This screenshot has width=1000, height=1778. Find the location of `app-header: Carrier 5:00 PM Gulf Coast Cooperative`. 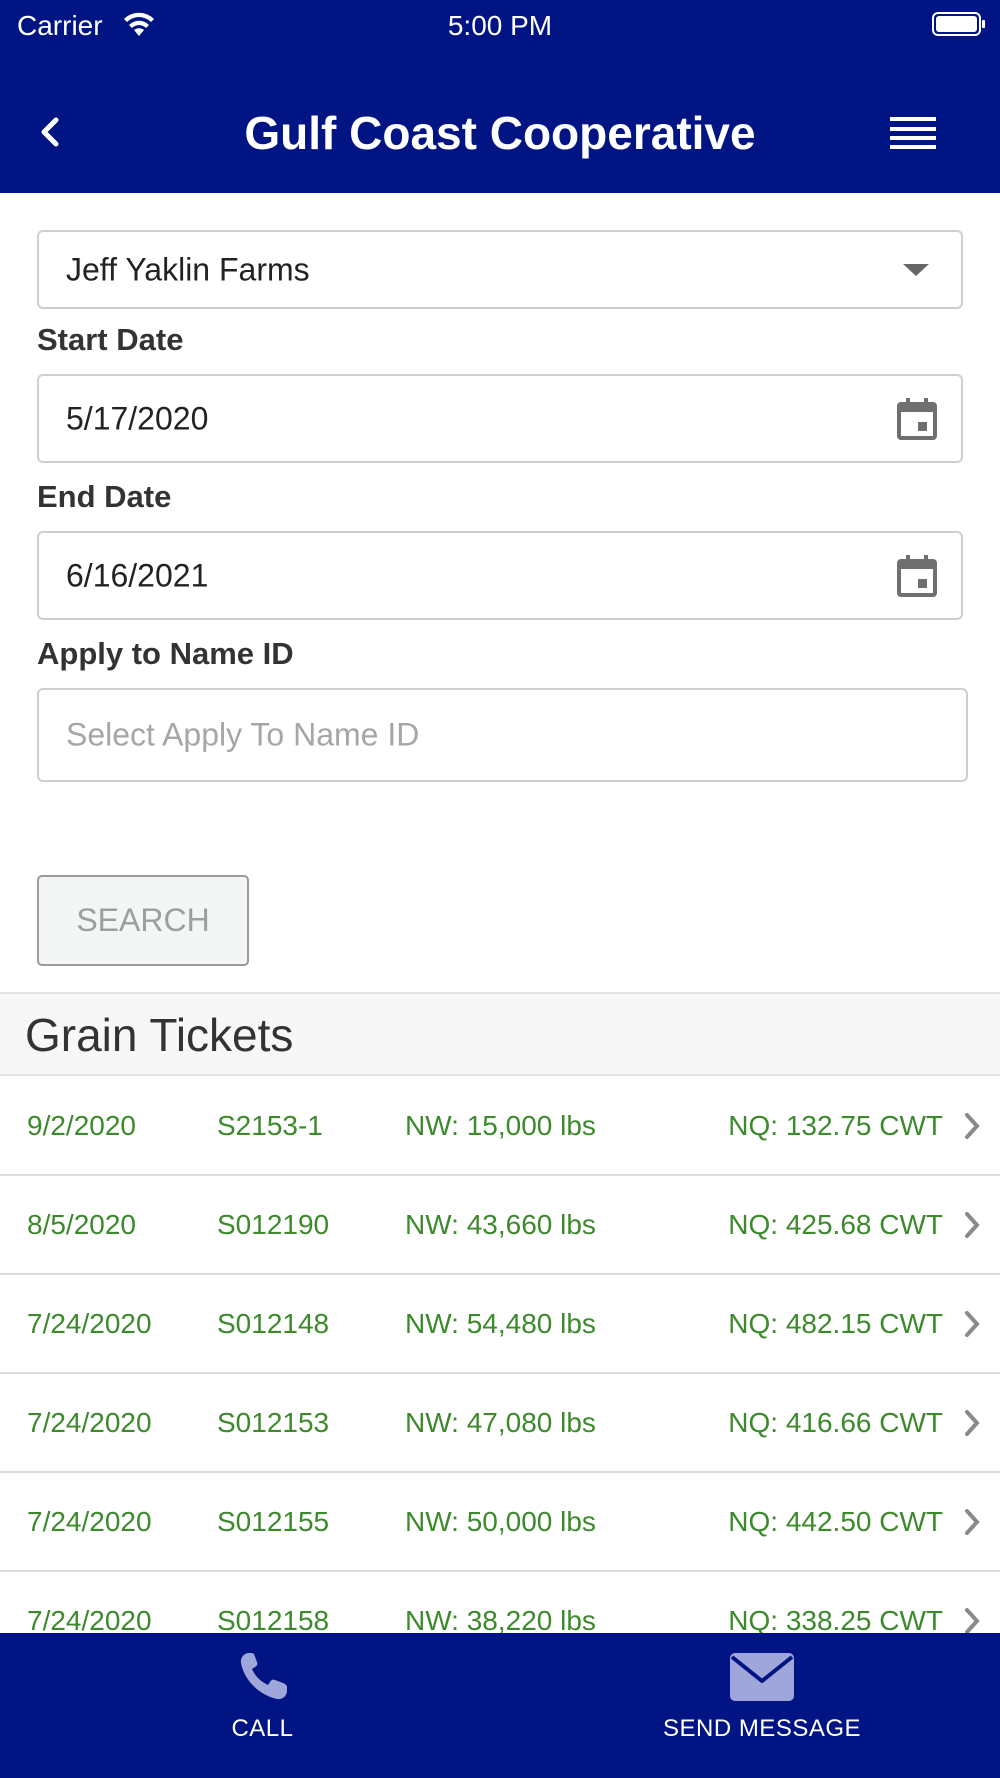

app-header: Carrier 5:00 PM Gulf Coast Cooperative is located at coordinates (500, 96).